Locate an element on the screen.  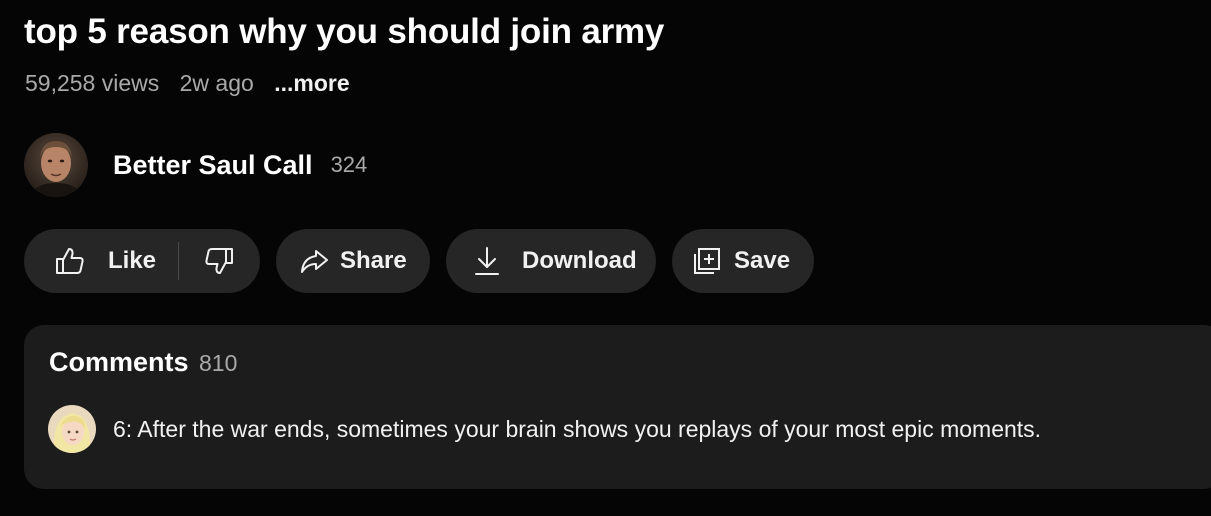
view-count: 59,258 views is located at coordinates (92, 83).